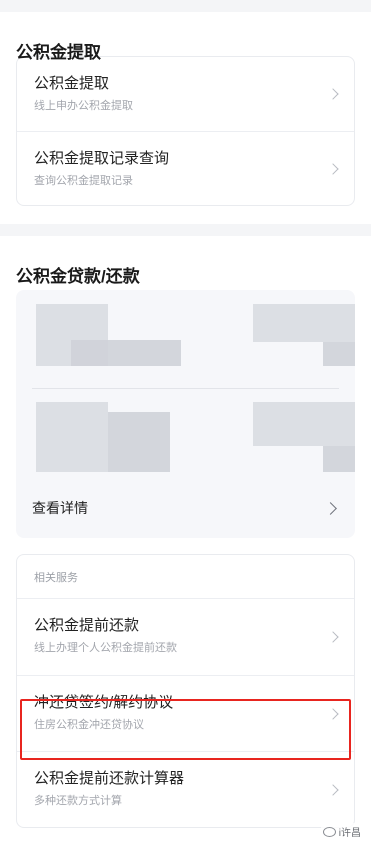 This screenshot has width=371, height=846. I want to click on repayment-calculator-label: 公积金提前还款计算器, so click(109, 778).